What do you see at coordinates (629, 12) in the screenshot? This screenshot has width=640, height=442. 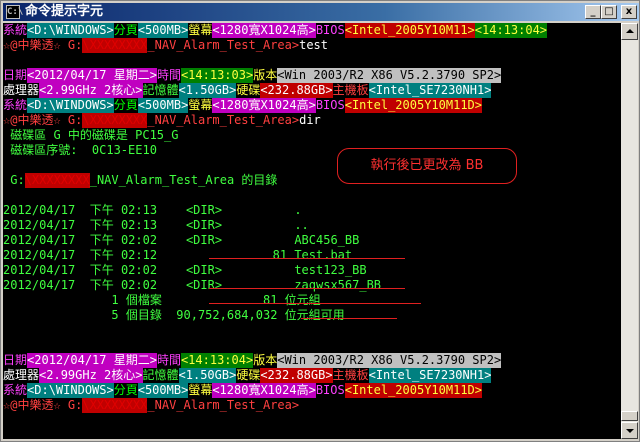 I see `close-button: x` at bounding box center [629, 12].